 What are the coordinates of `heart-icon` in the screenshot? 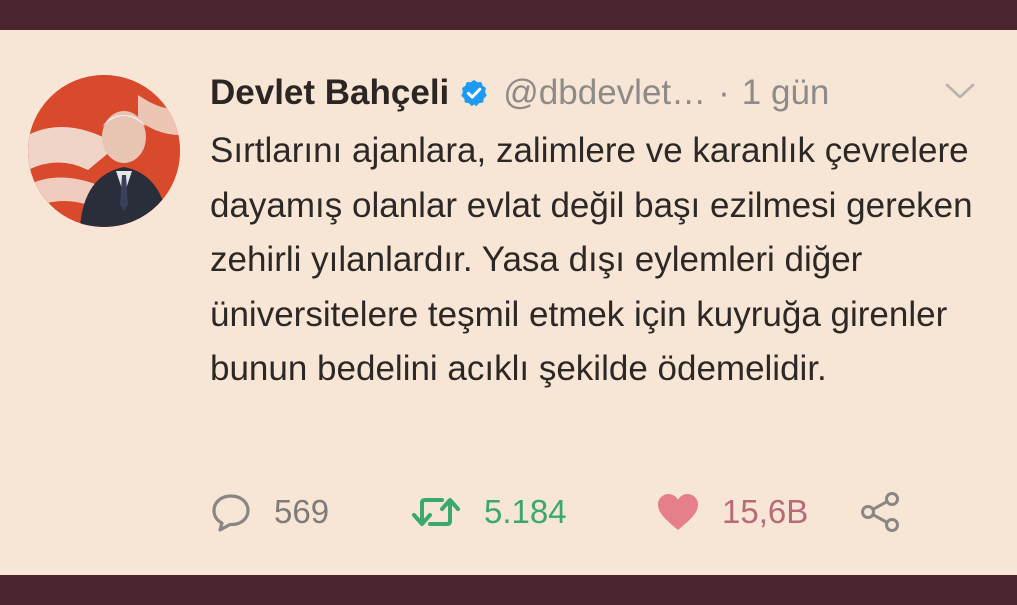 It's located at (678, 512).